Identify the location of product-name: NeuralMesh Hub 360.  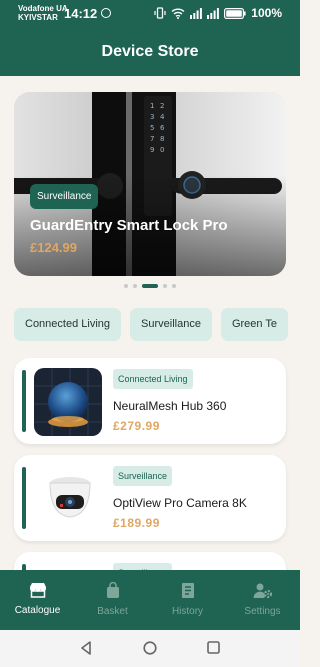
(170, 406).